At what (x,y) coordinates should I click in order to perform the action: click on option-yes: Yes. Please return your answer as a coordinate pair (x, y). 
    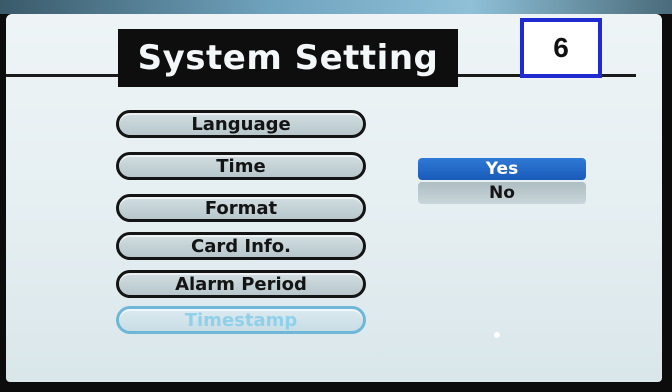
    Looking at the image, I should click on (502, 169).